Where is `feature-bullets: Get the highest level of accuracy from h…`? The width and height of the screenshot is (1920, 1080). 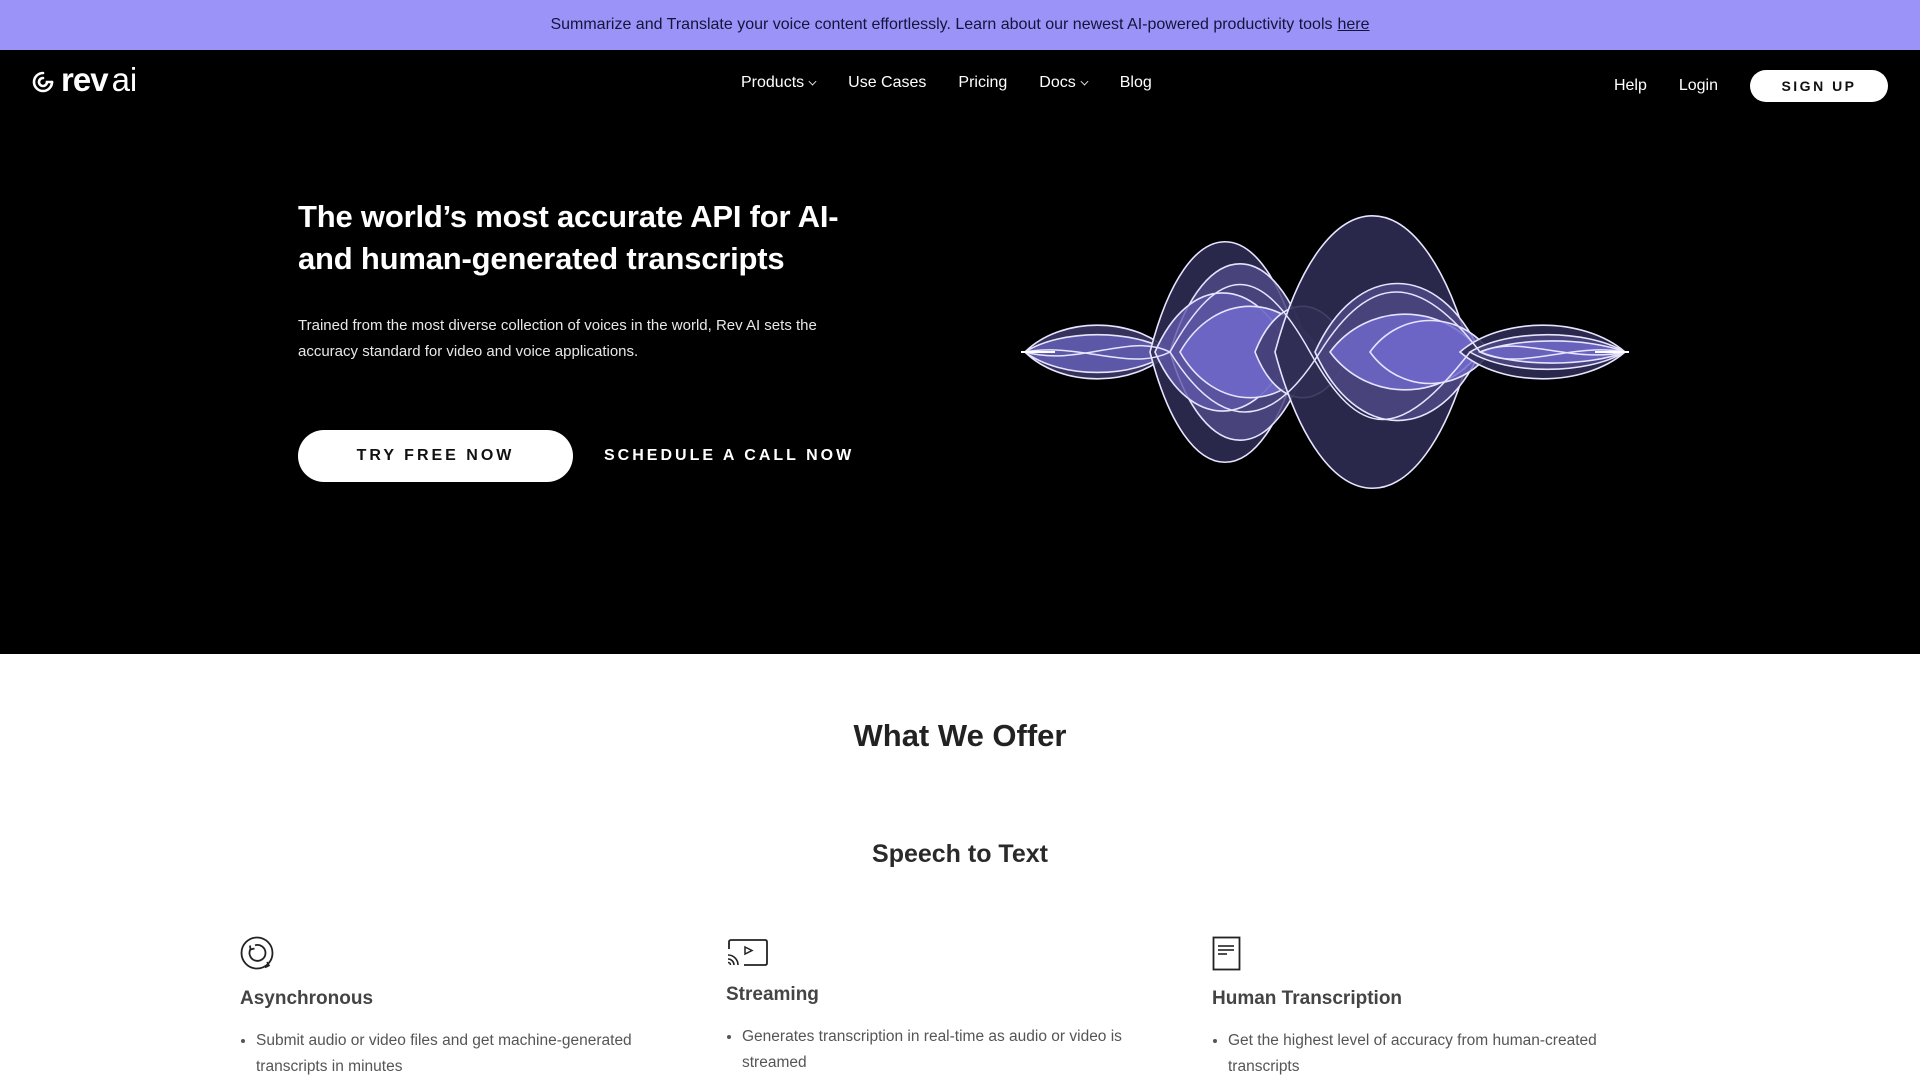
feature-bullets: Get the highest level of accuracy from h… is located at coordinates (1432, 1054).